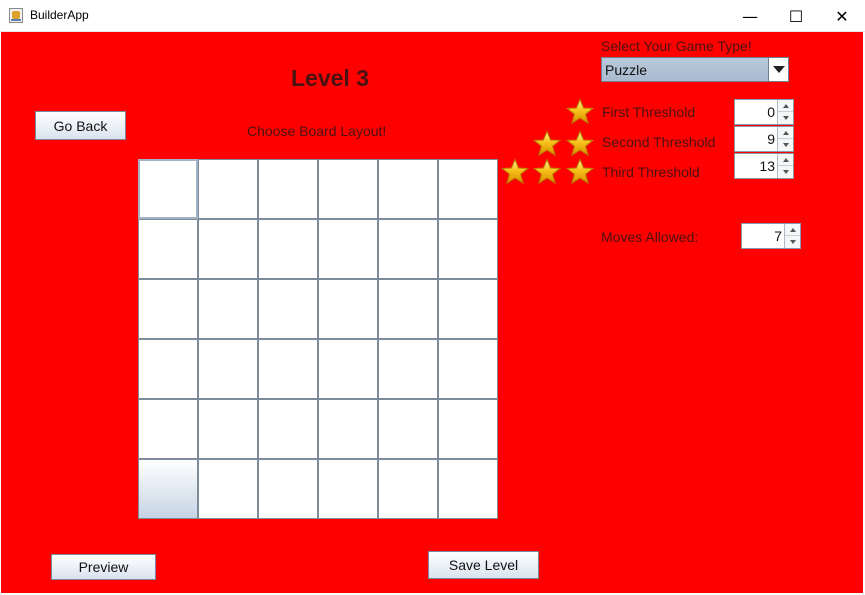  What do you see at coordinates (676, 46) in the screenshot?
I see `game-type-label: Select Your Game Type!` at bounding box center [676, 46].